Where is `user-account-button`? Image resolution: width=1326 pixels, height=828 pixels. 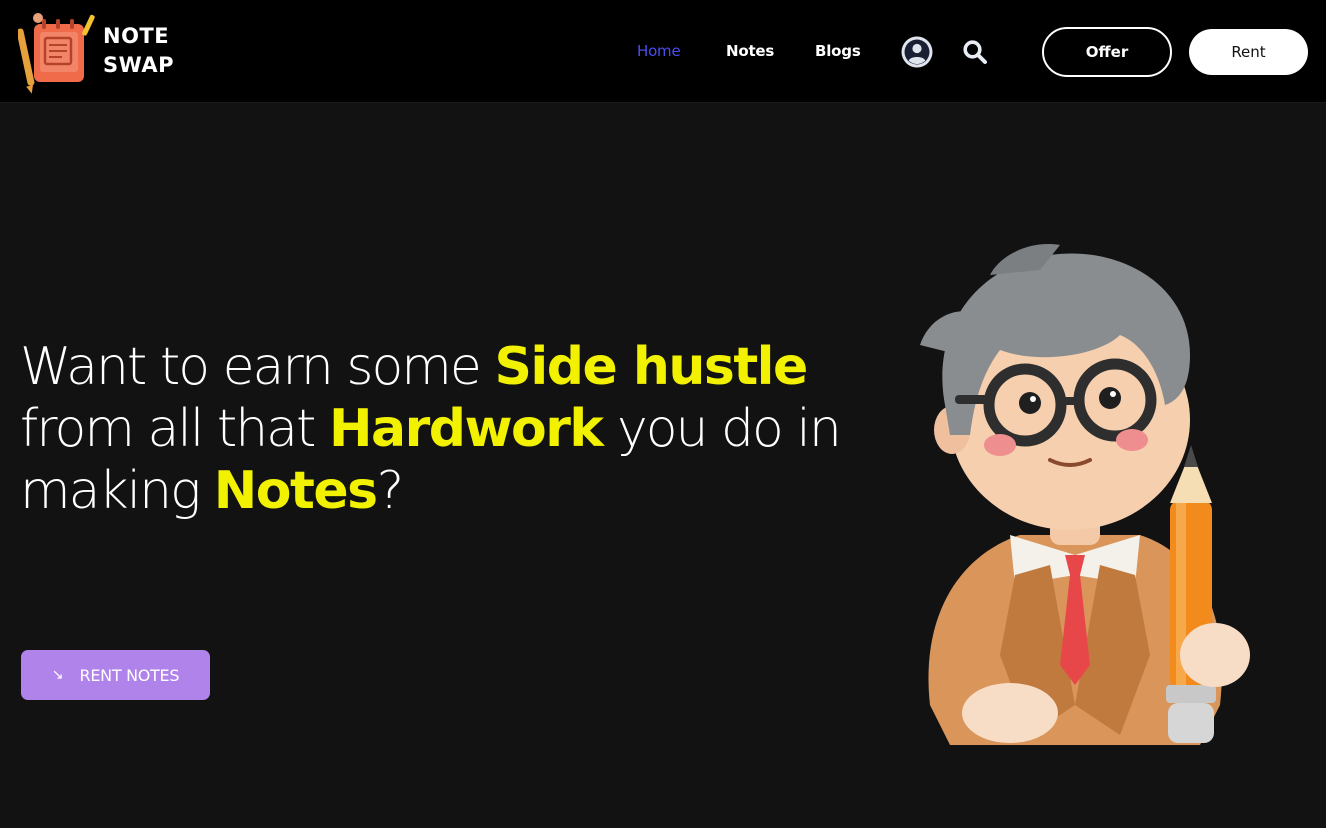 user-account-button is located at coordinates (917, 52).